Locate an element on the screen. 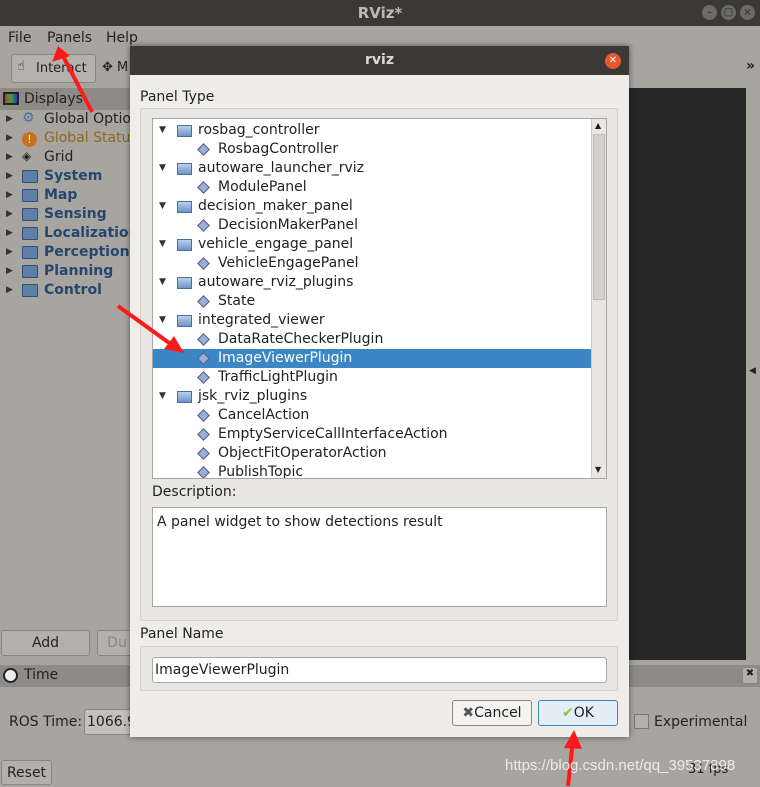 The image size is (760, 787). watermark: https://blog.csdn.net/qq_39537898 is located at coordinates (620, 765).